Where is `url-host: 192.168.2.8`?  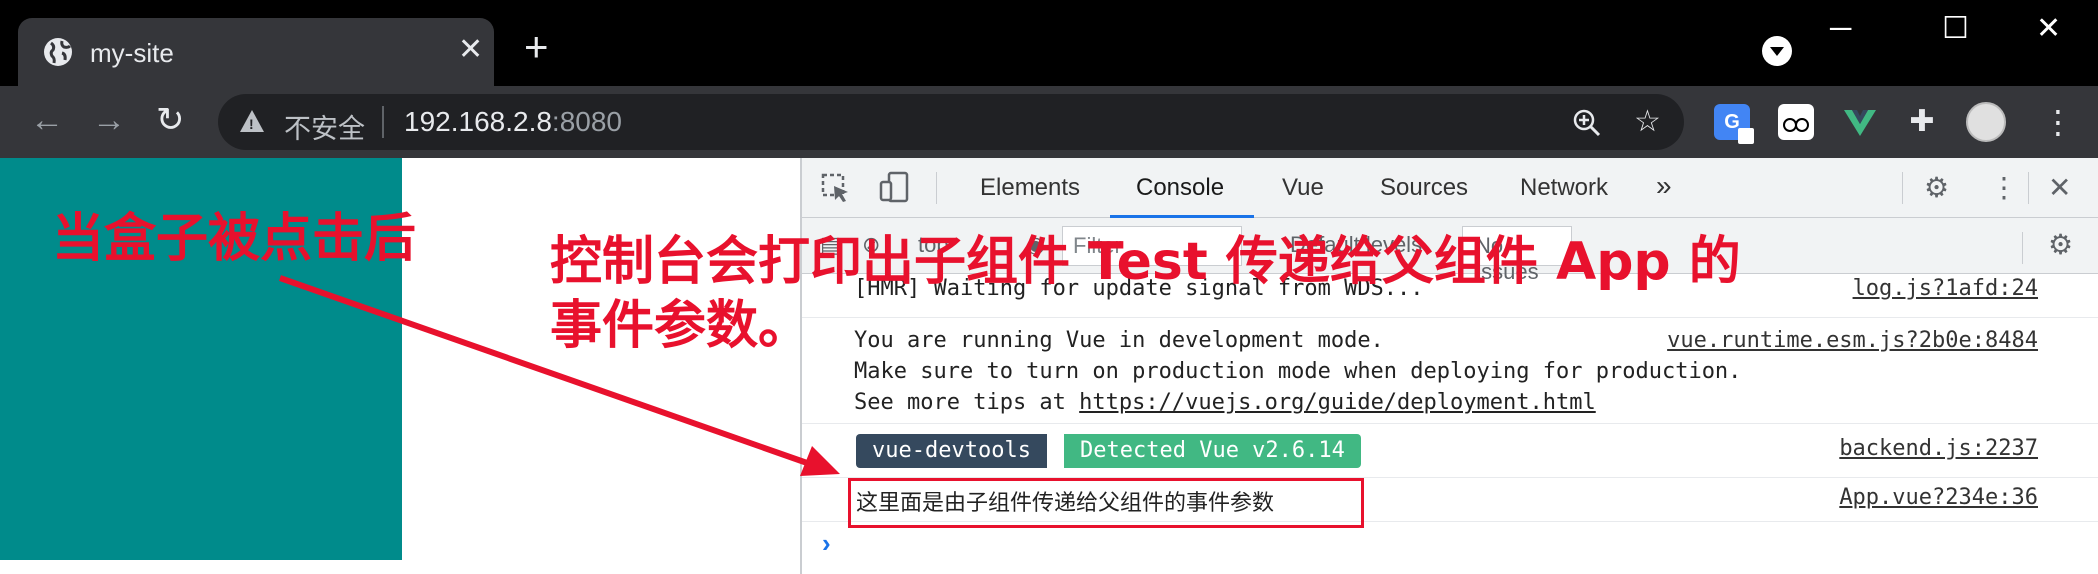
url-host: 192.168.2.8 is located at coordinates (478, 121).